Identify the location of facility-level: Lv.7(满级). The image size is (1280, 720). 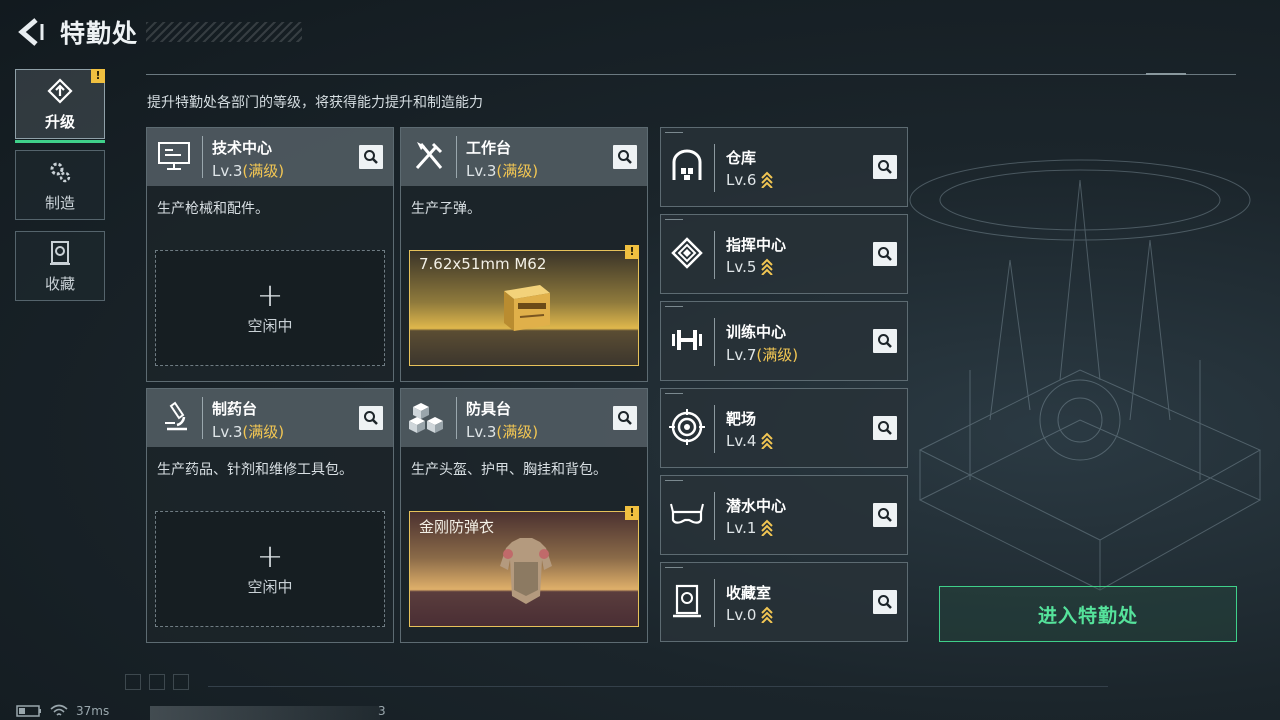
(762, 355).